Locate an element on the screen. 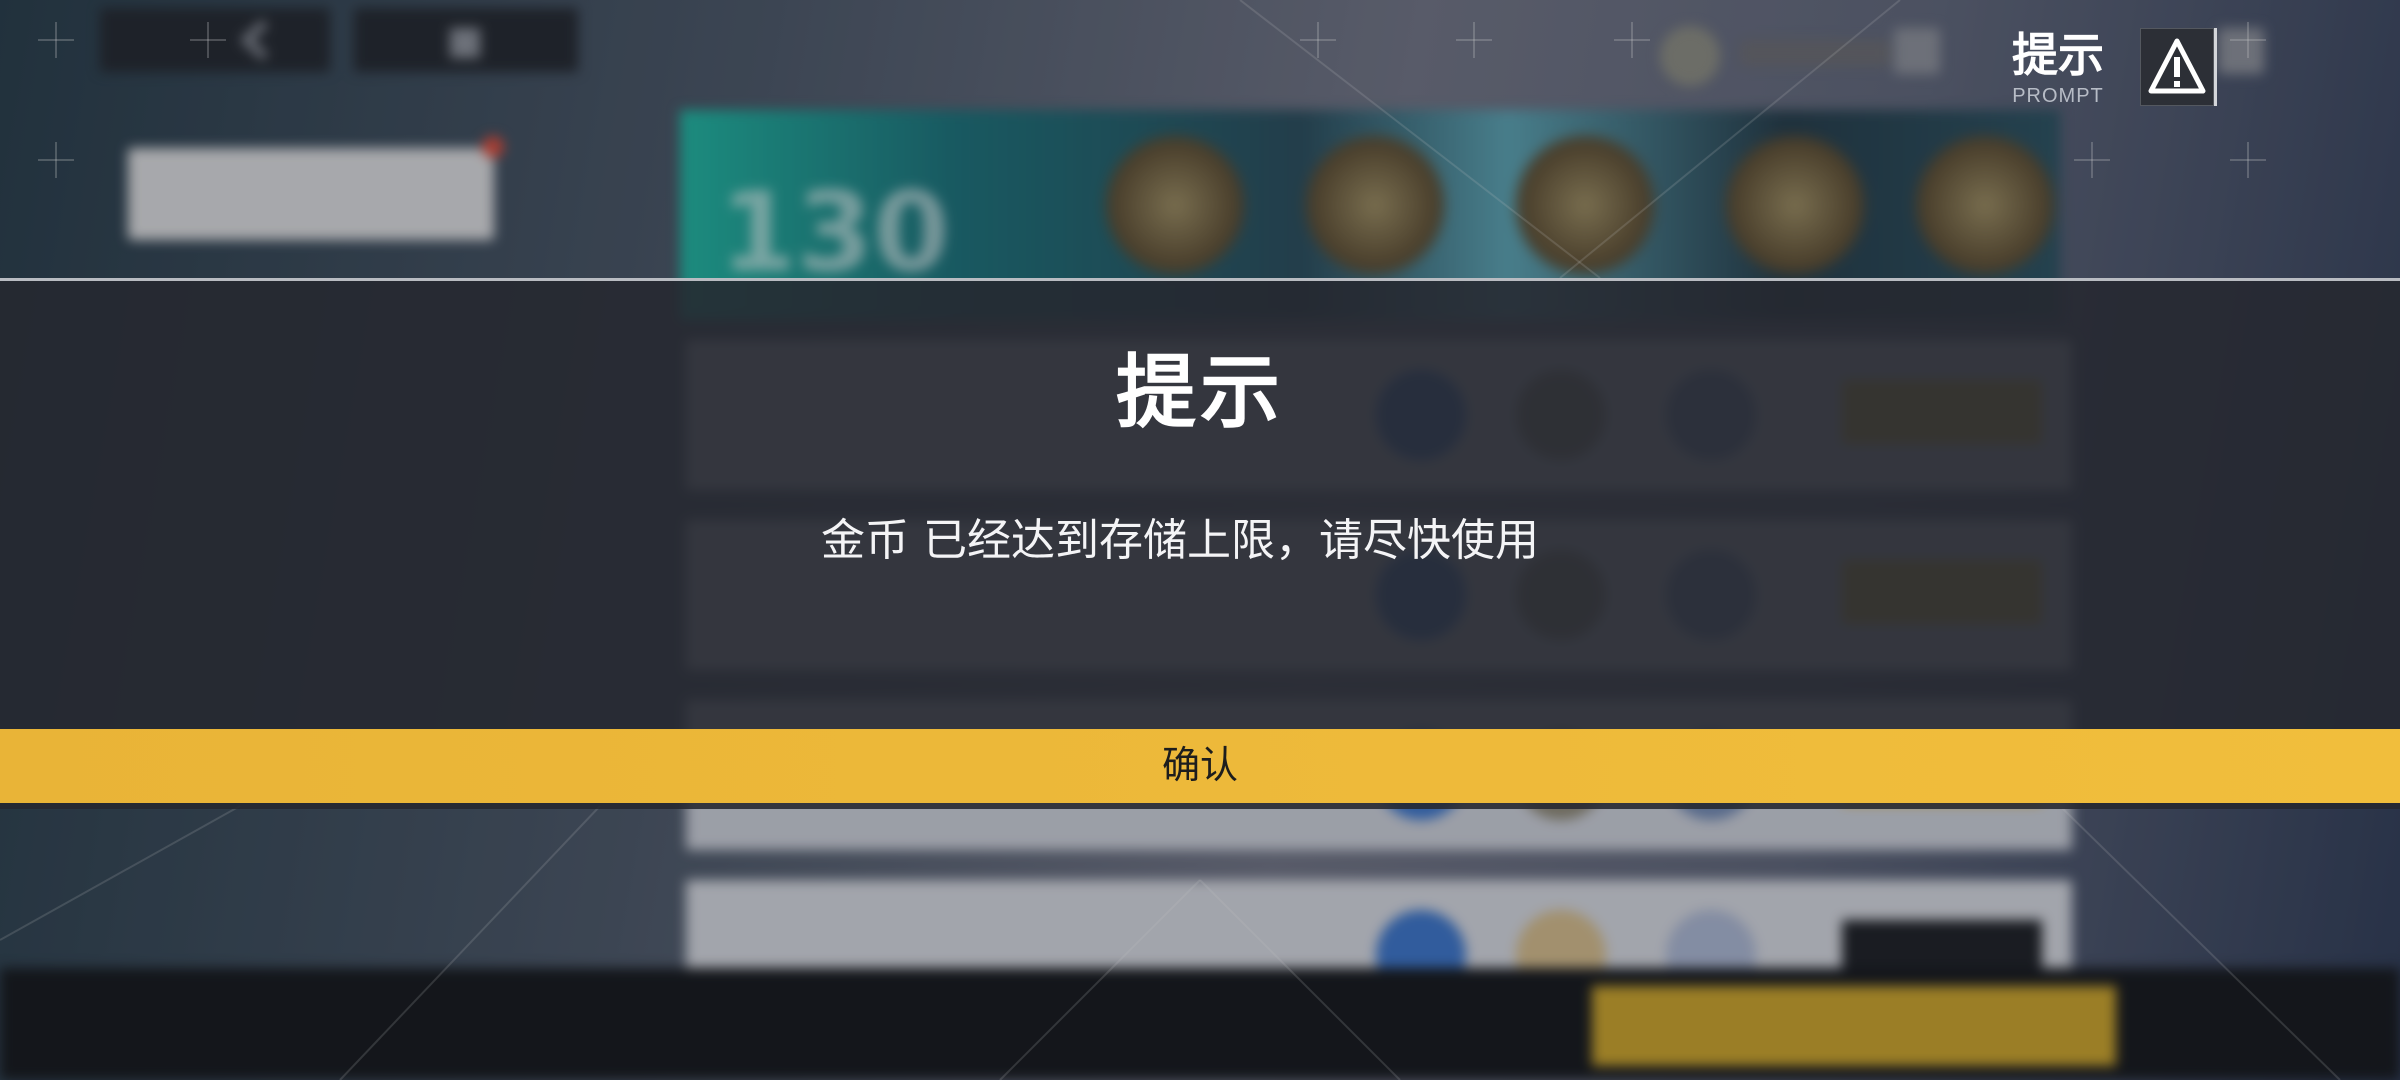 This screenshot has height=1080, width=2400. confirm-button-label: 确认 is located at coordinates (1199, 766).